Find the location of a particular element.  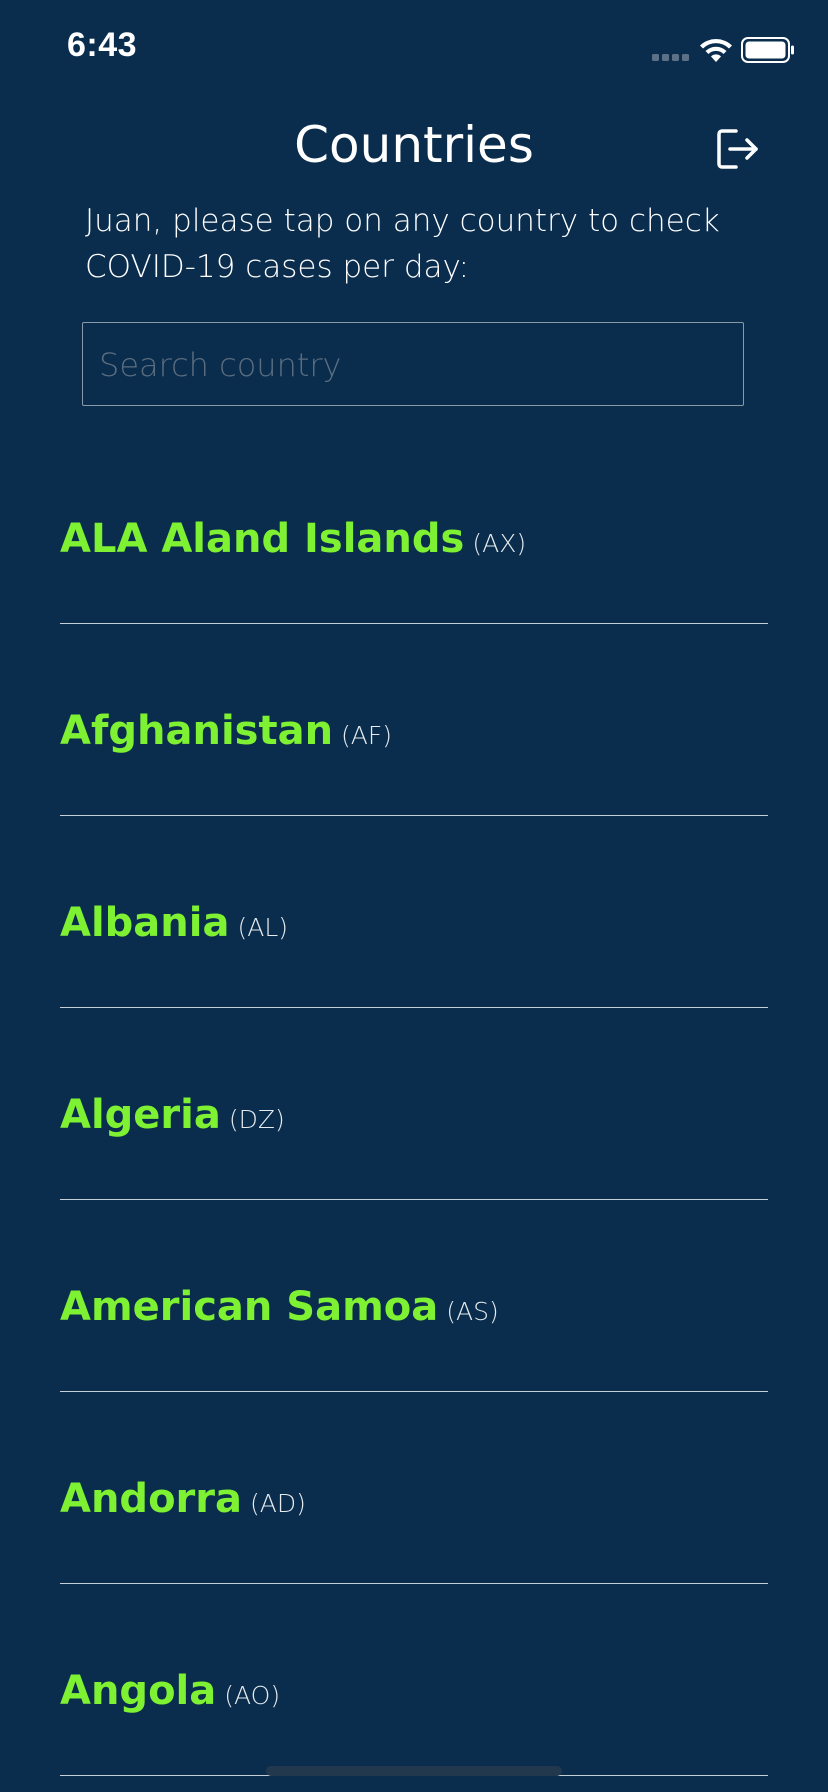

page-title: Countries is located at coordinates (414, 145).